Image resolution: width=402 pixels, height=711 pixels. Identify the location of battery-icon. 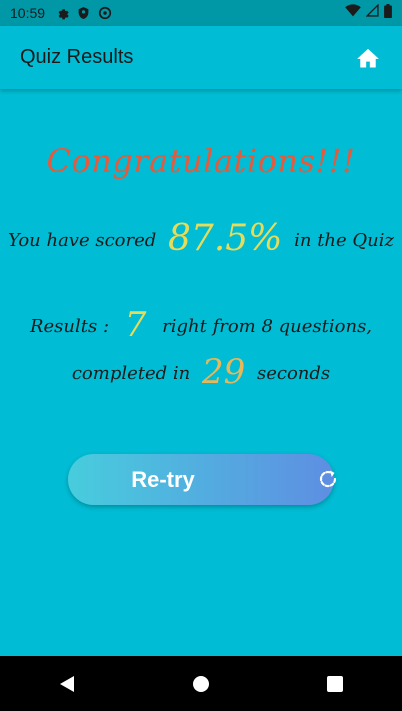
(388, 13).